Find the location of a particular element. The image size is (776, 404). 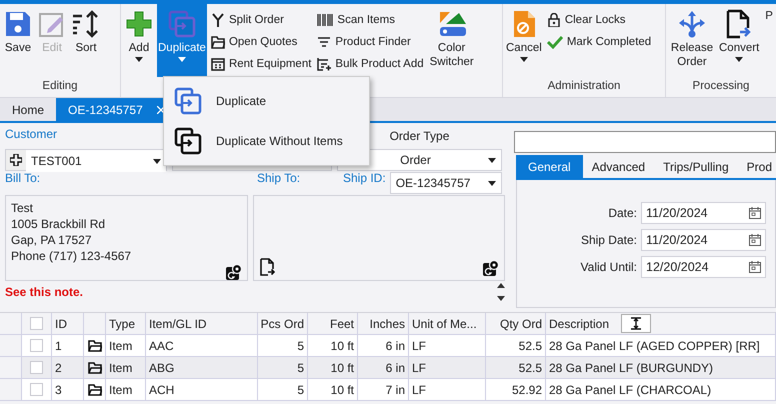

bill-to-label: Bill To: is located at coordinates (23, 178).